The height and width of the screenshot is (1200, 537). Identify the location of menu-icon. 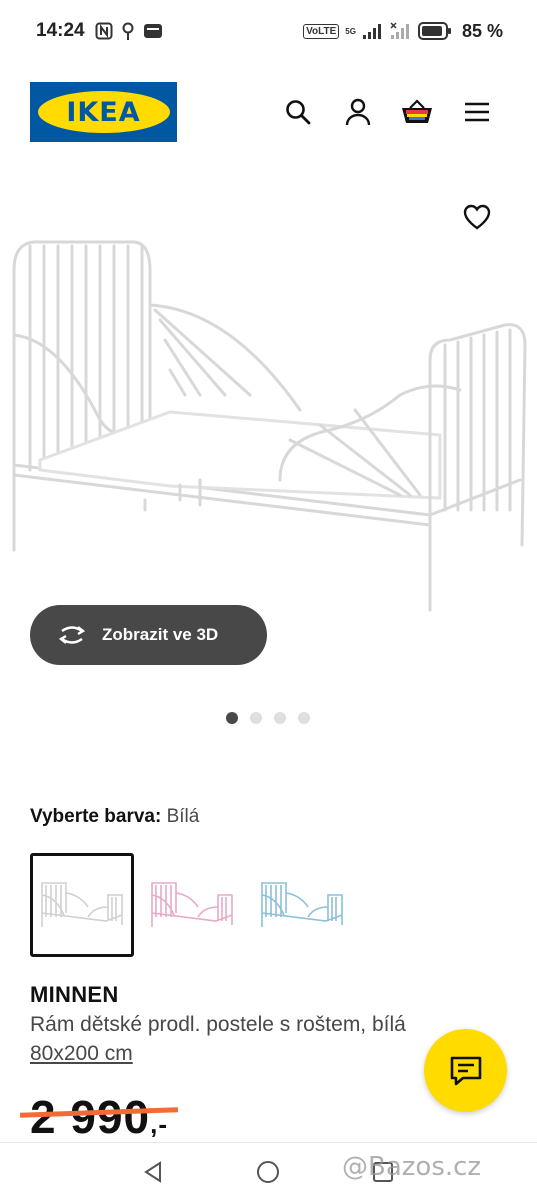
(477, 112).